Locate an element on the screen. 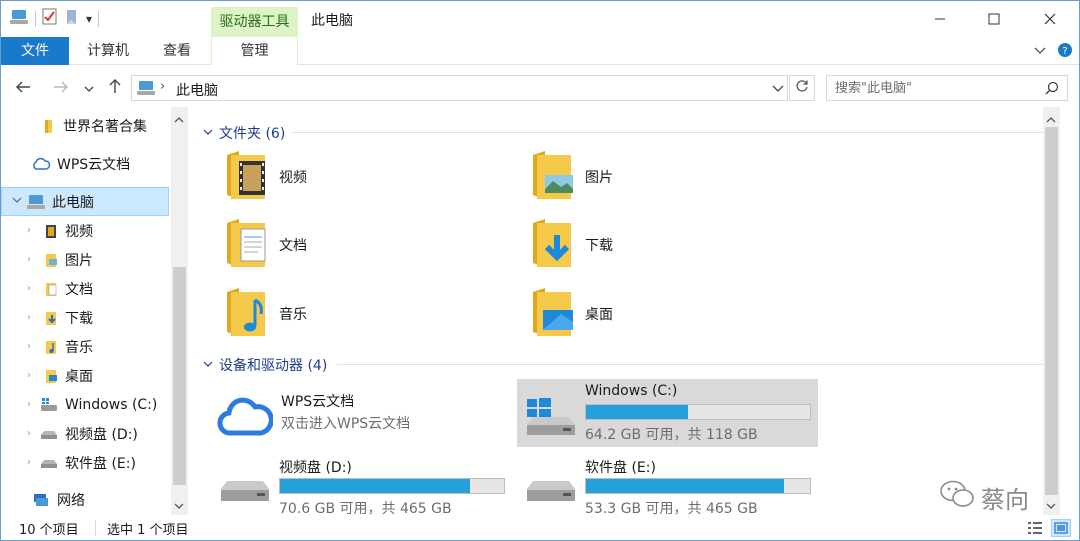 The width and height of the screenshot is (1080, 541). drive-item-windows-c: Windows (C:) 64.2 GB 可用，共 118 GB is located at coordinates (667, 413).